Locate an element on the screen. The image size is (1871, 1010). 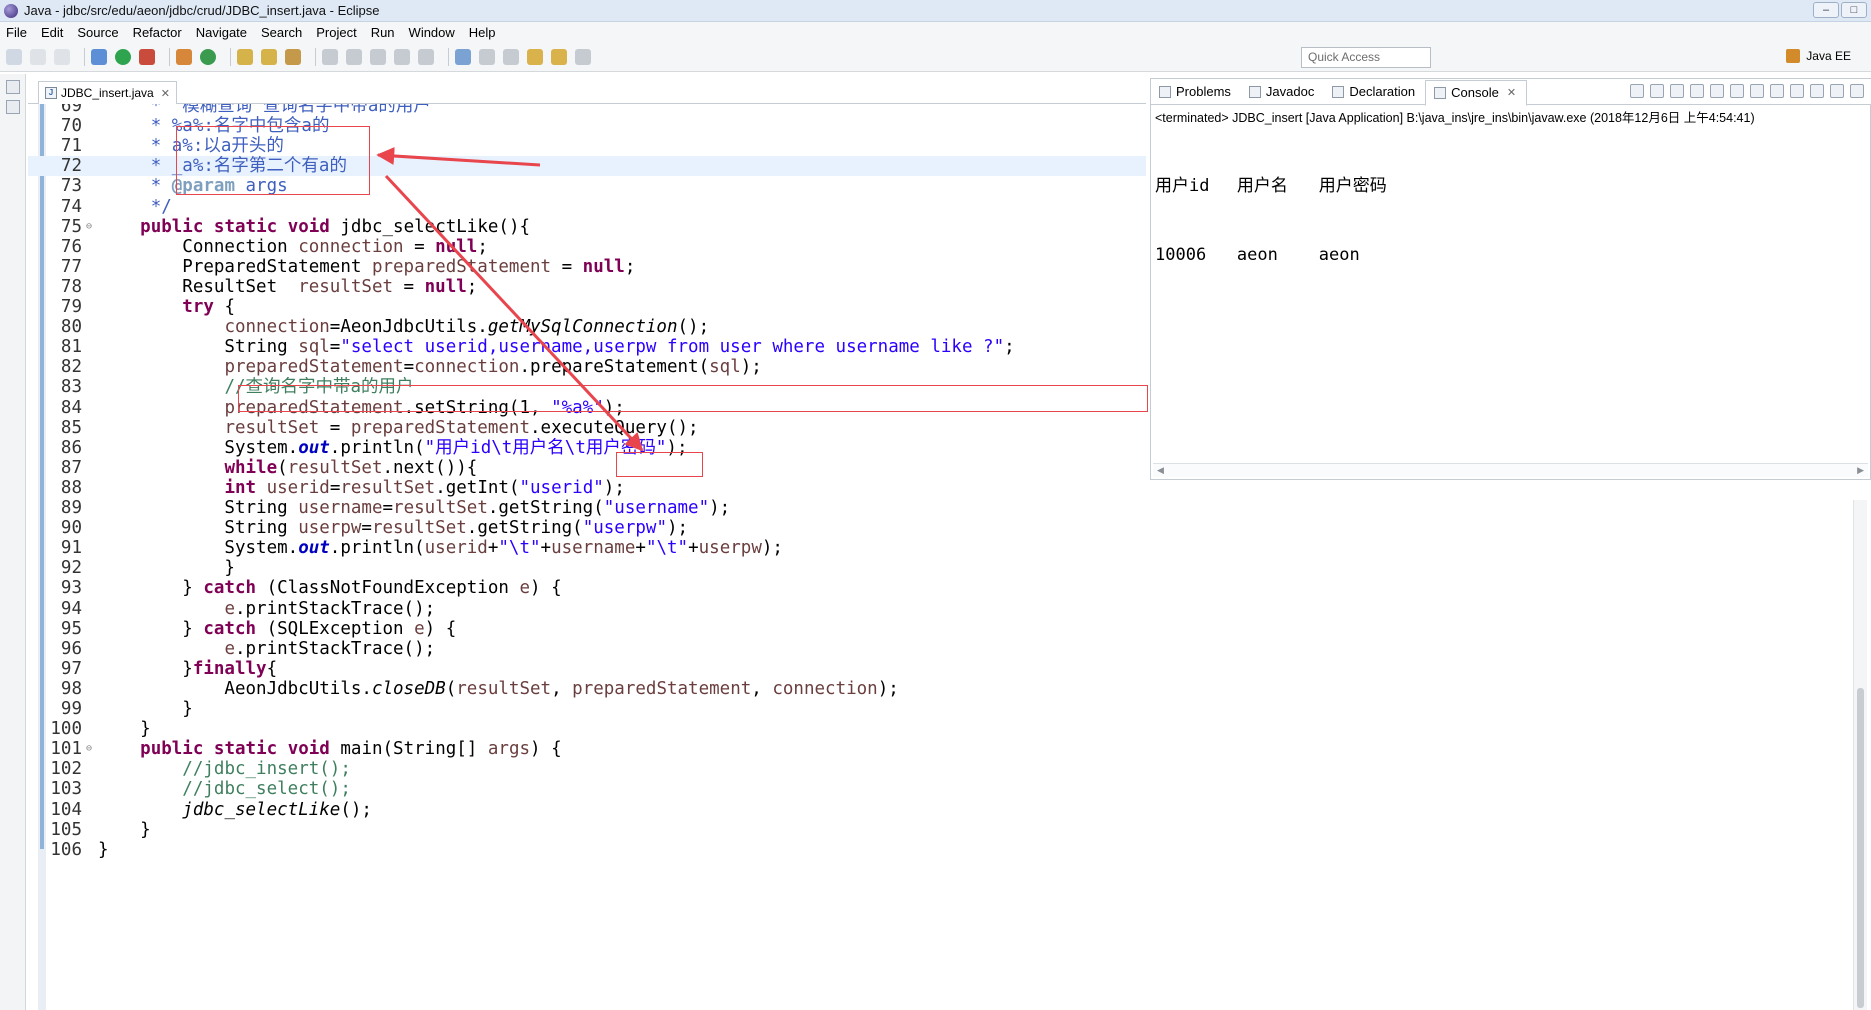
console-icon is located at coordinates (463, 56).